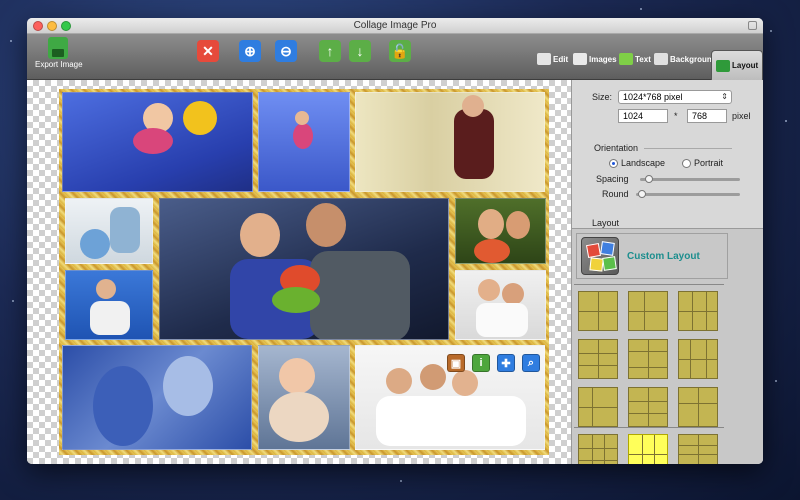 The image size is (800, 500). I want to click on zoom-out-button: ⊖, so click(286, 51).